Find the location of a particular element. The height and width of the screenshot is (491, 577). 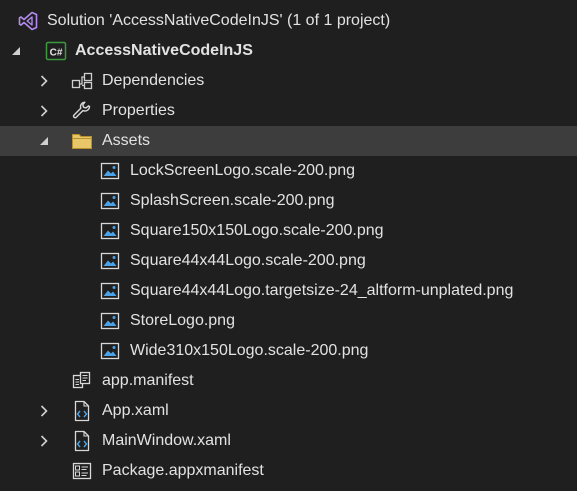

folder-icon is located at coordinates (82, 141).